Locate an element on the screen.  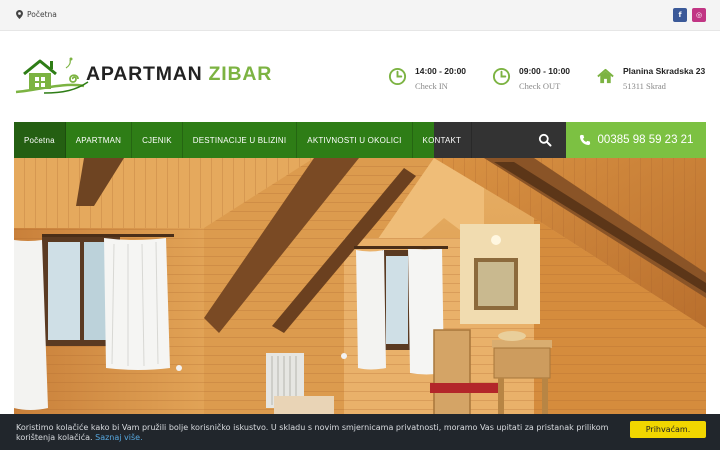
checkout-info: 09:00 - 10:00 Check OUT is located at coordinates (531, 78).